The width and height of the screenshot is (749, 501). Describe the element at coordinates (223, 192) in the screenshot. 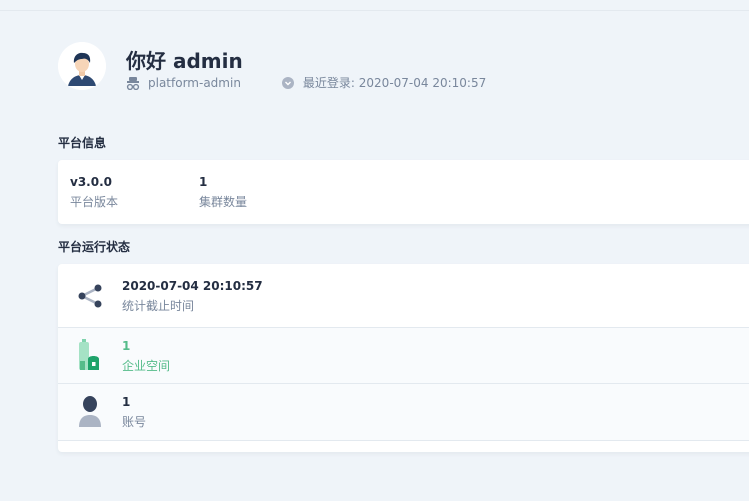

I see `cluster-cell: 1 集群数量` at that location.